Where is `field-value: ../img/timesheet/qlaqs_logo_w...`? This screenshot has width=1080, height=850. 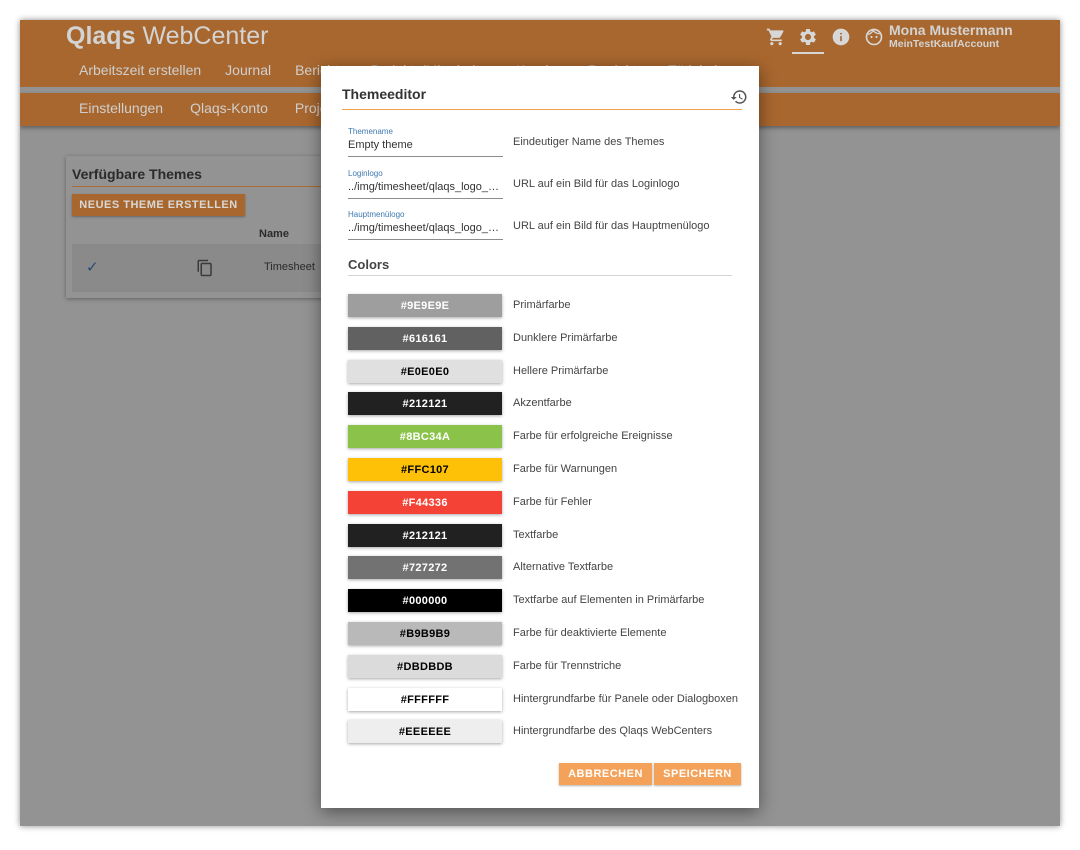
field-value: ../img/timesheet/qlaqs_logo_w... is located at coordinates (425, 228).